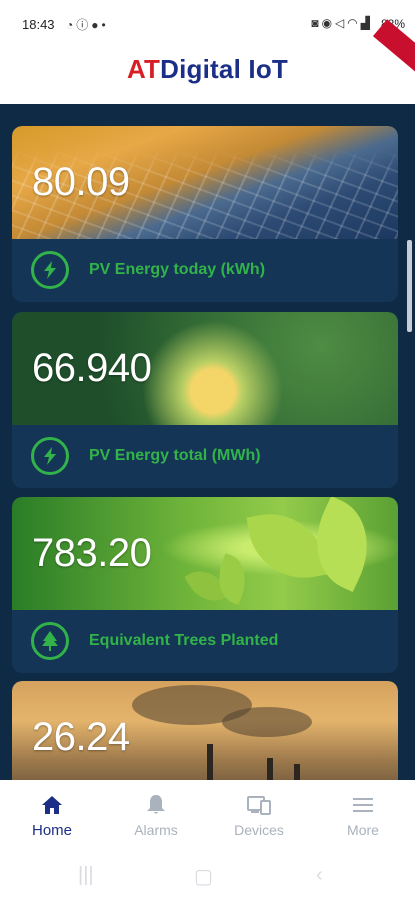 The height and width of the screenshot is (900, 415). What do you see at coordinates (96, 25) in the screenshot?
I see `message-icon: ●` at bounding box center [96, 25].